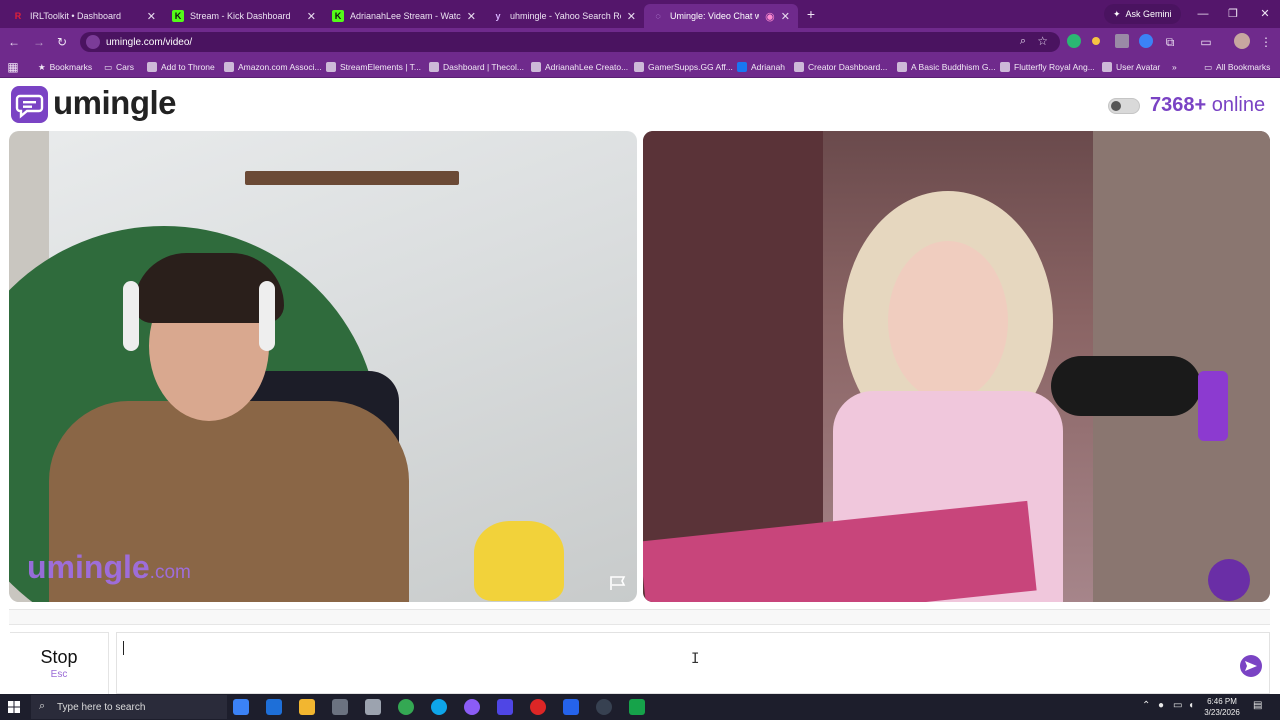 This screenshot has width=1280, height=720. I want to click on opera-icon, so click(538, 707).